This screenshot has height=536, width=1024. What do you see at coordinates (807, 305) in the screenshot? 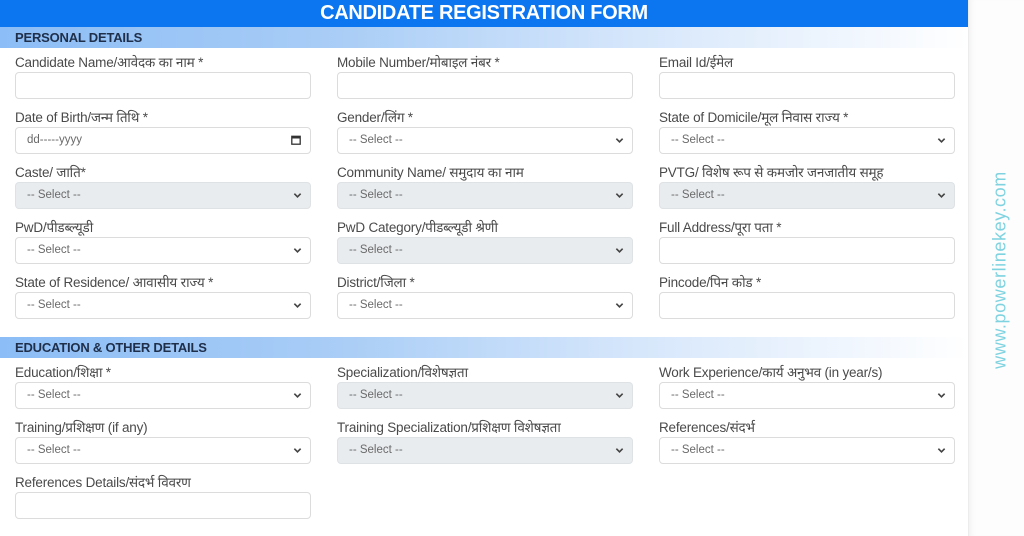
I see `pincode-input` at bounding box center [807, 305].